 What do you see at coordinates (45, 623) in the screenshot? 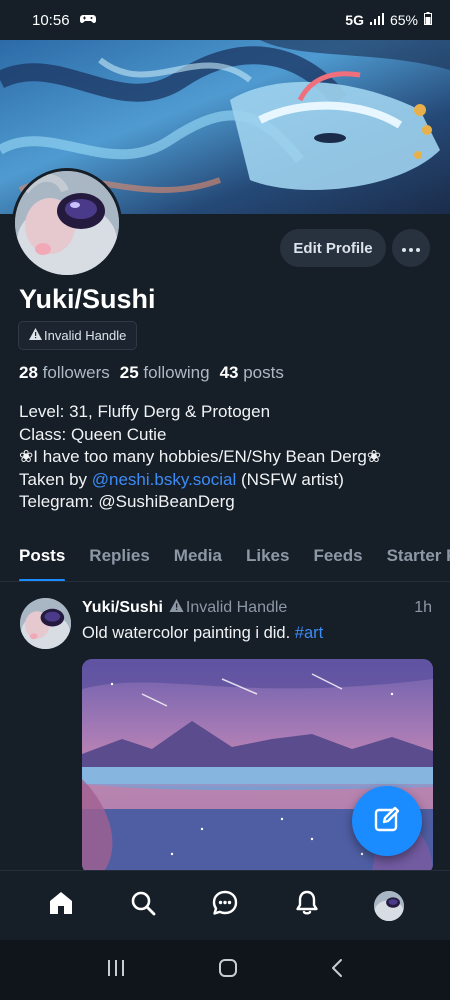
I see `post-author-avatar` at bounding box center [45, 623].